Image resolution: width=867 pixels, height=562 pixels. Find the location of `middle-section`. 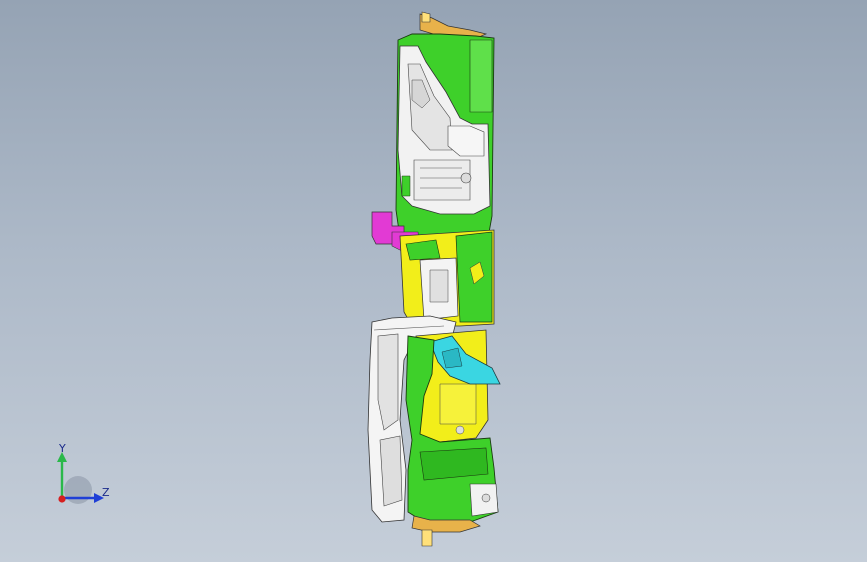

middle-section is located at coordinates (447, 278).